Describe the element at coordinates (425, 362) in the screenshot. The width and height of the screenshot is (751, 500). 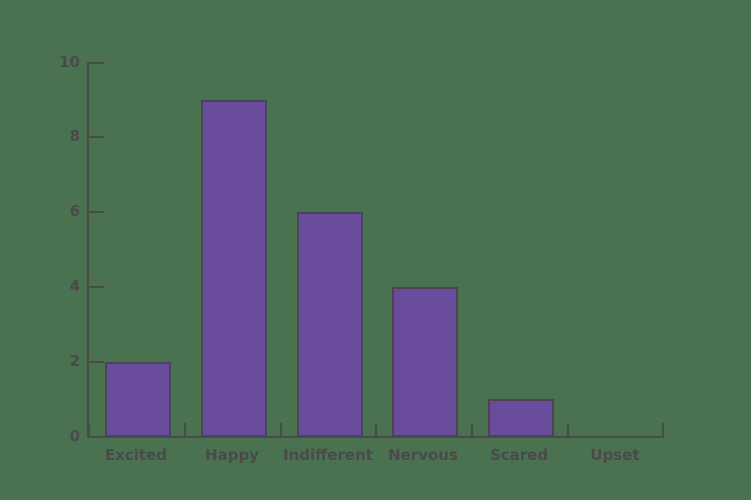
I see `bar-nervous` at that location.